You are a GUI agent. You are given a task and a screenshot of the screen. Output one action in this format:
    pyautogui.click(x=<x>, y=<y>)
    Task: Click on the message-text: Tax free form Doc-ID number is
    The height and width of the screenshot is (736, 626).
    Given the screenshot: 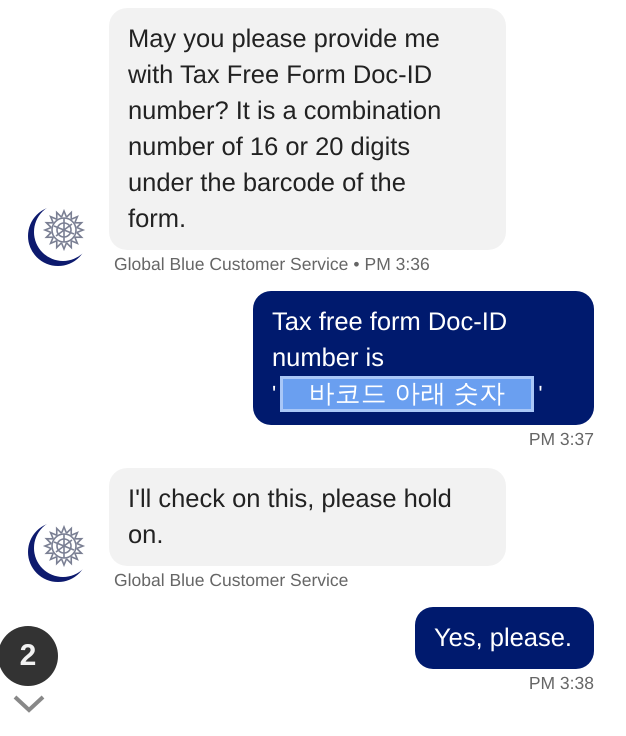 What is the action you would take?
    pyautogui.click(x=390, y=340)
    